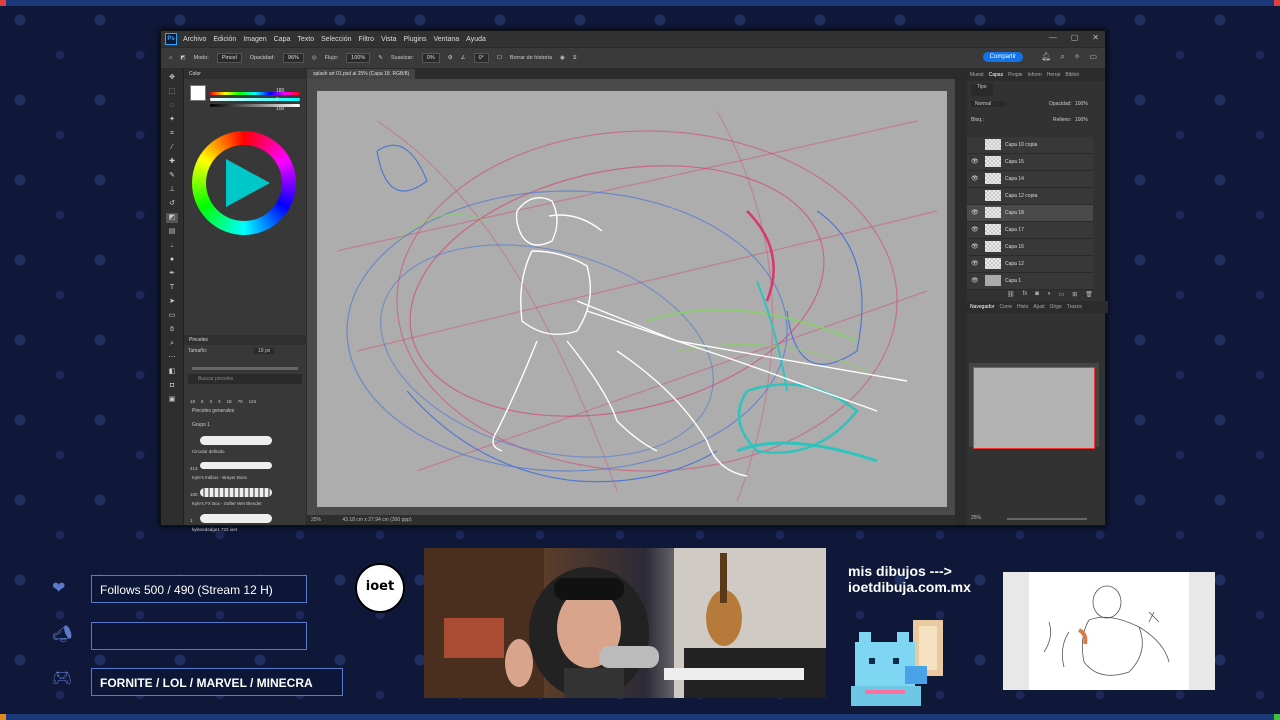  I want to click on brush-size-input: 19 px, so click(264, 351).